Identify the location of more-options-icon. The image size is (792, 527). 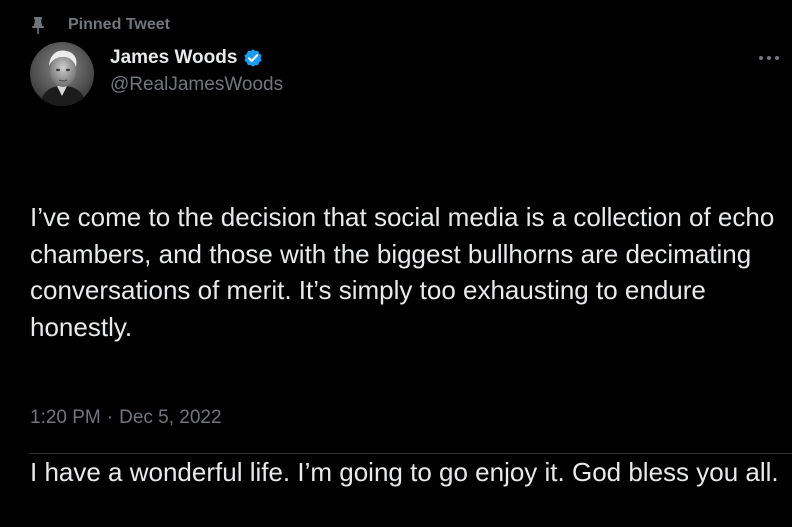
(769, 58).